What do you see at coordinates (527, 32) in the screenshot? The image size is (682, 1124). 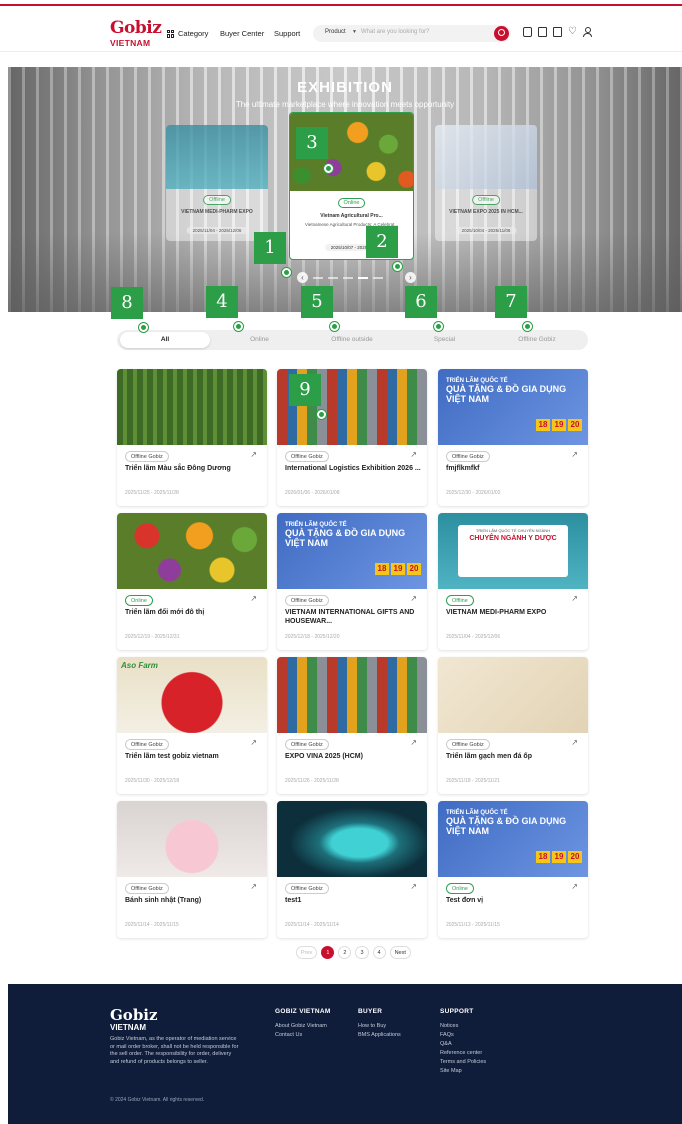 I see `chat-icon` at bounding box center [527, 32].